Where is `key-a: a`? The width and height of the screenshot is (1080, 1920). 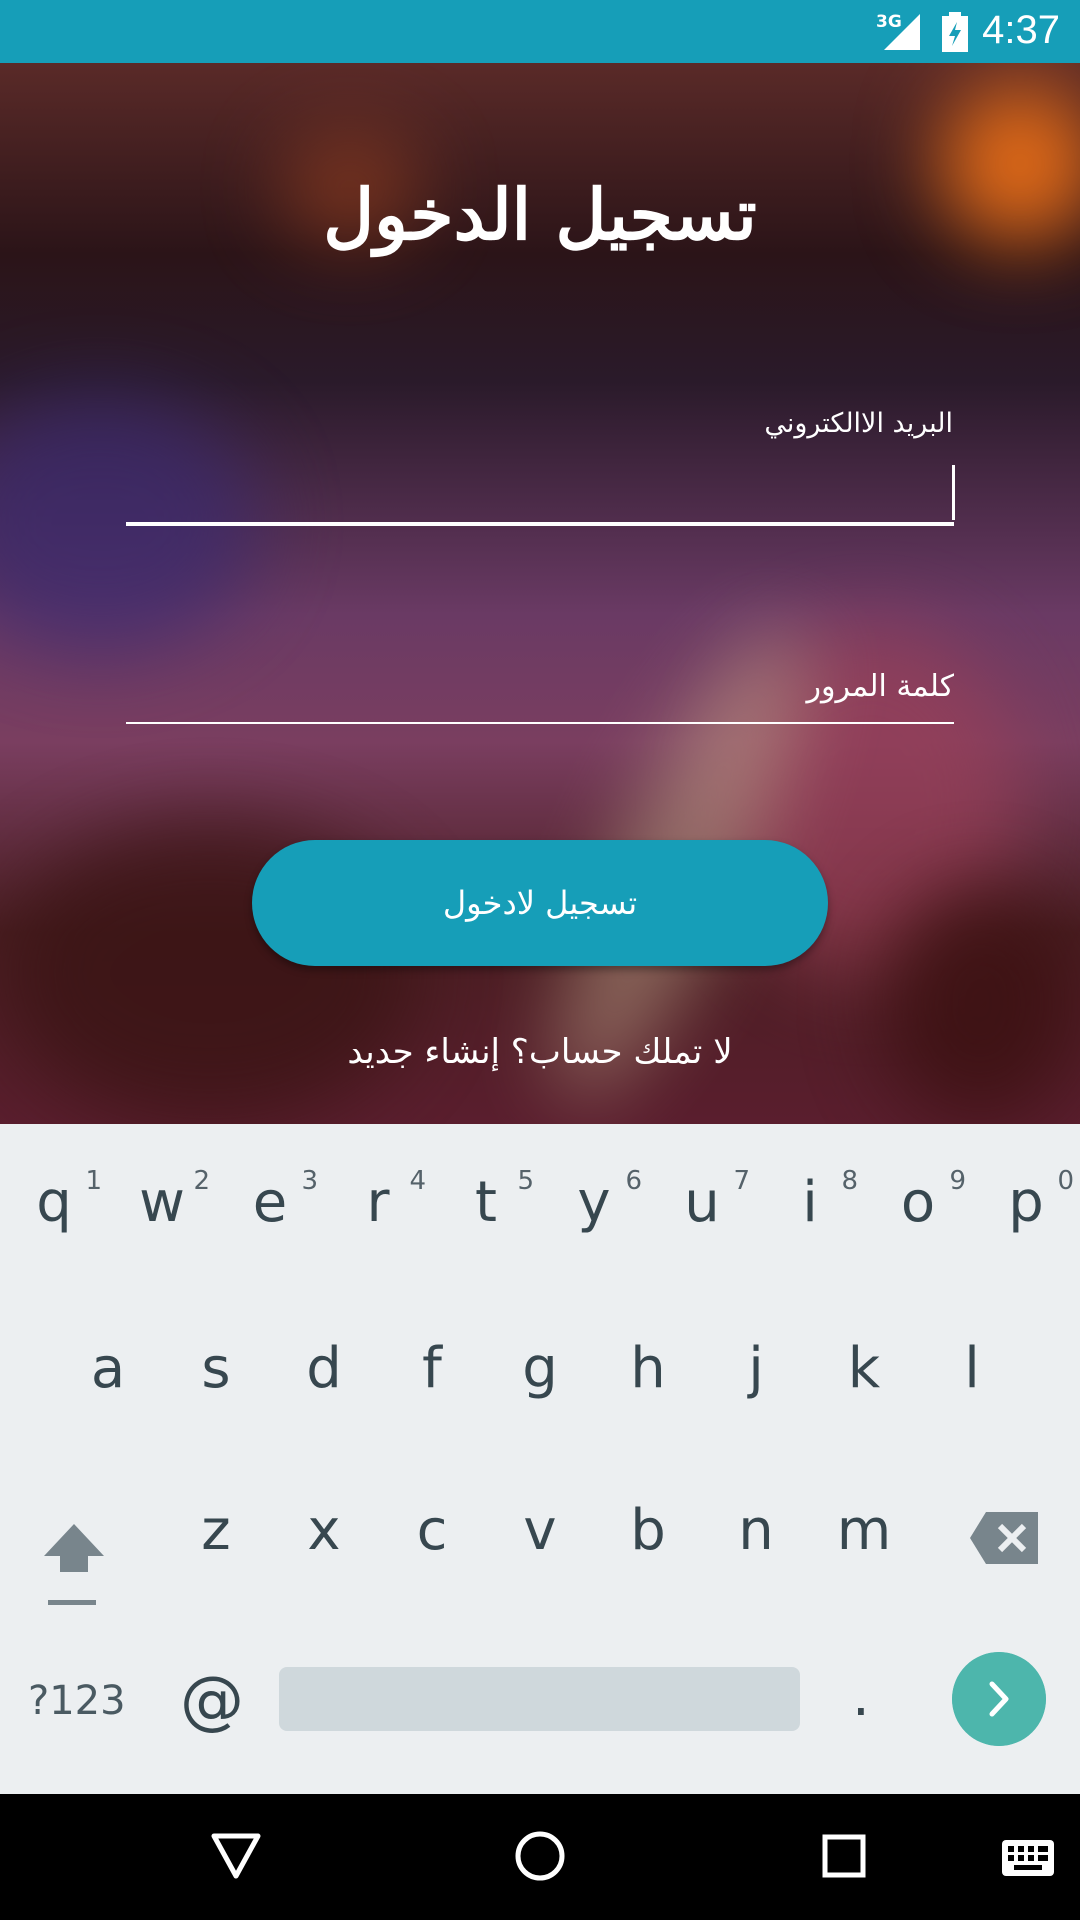 key-a: a is located at coordinates (108, 1368).